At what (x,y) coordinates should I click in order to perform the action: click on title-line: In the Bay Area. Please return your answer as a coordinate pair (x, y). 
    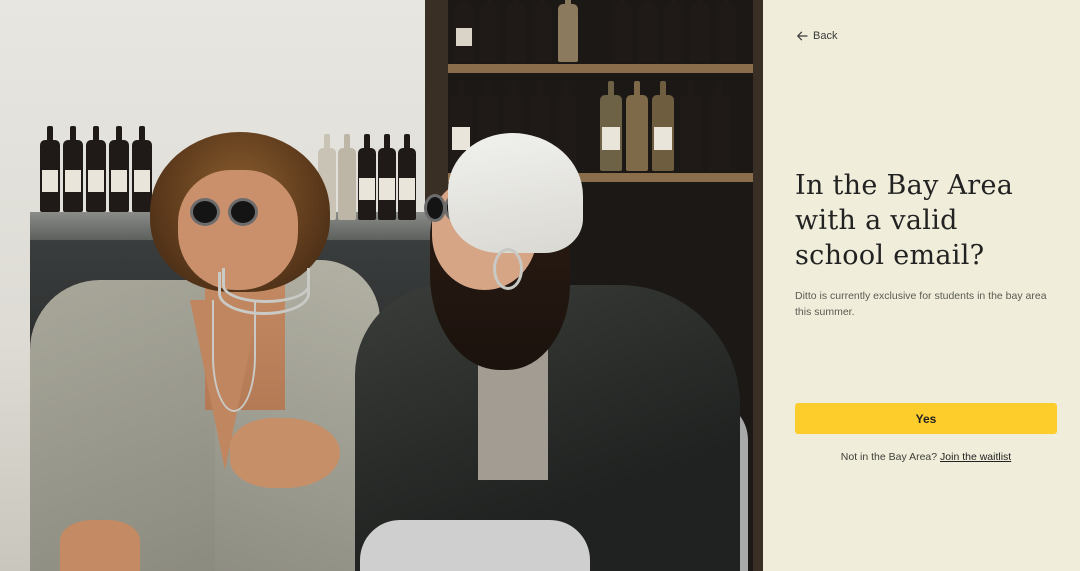
    Looking at the image, I should click on (904, 185).